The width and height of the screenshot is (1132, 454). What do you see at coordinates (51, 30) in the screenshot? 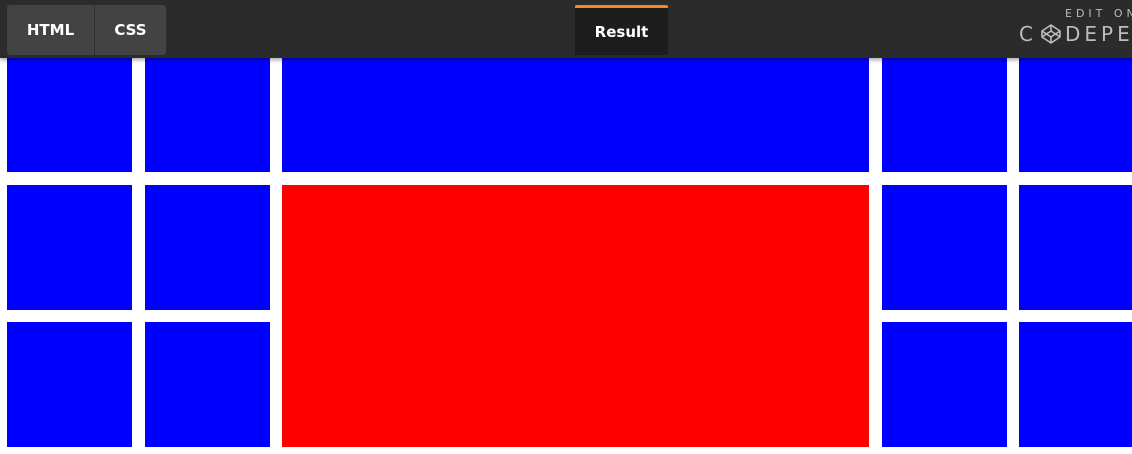
I see `tab-html: HTML` at bounding box center [51, 30].